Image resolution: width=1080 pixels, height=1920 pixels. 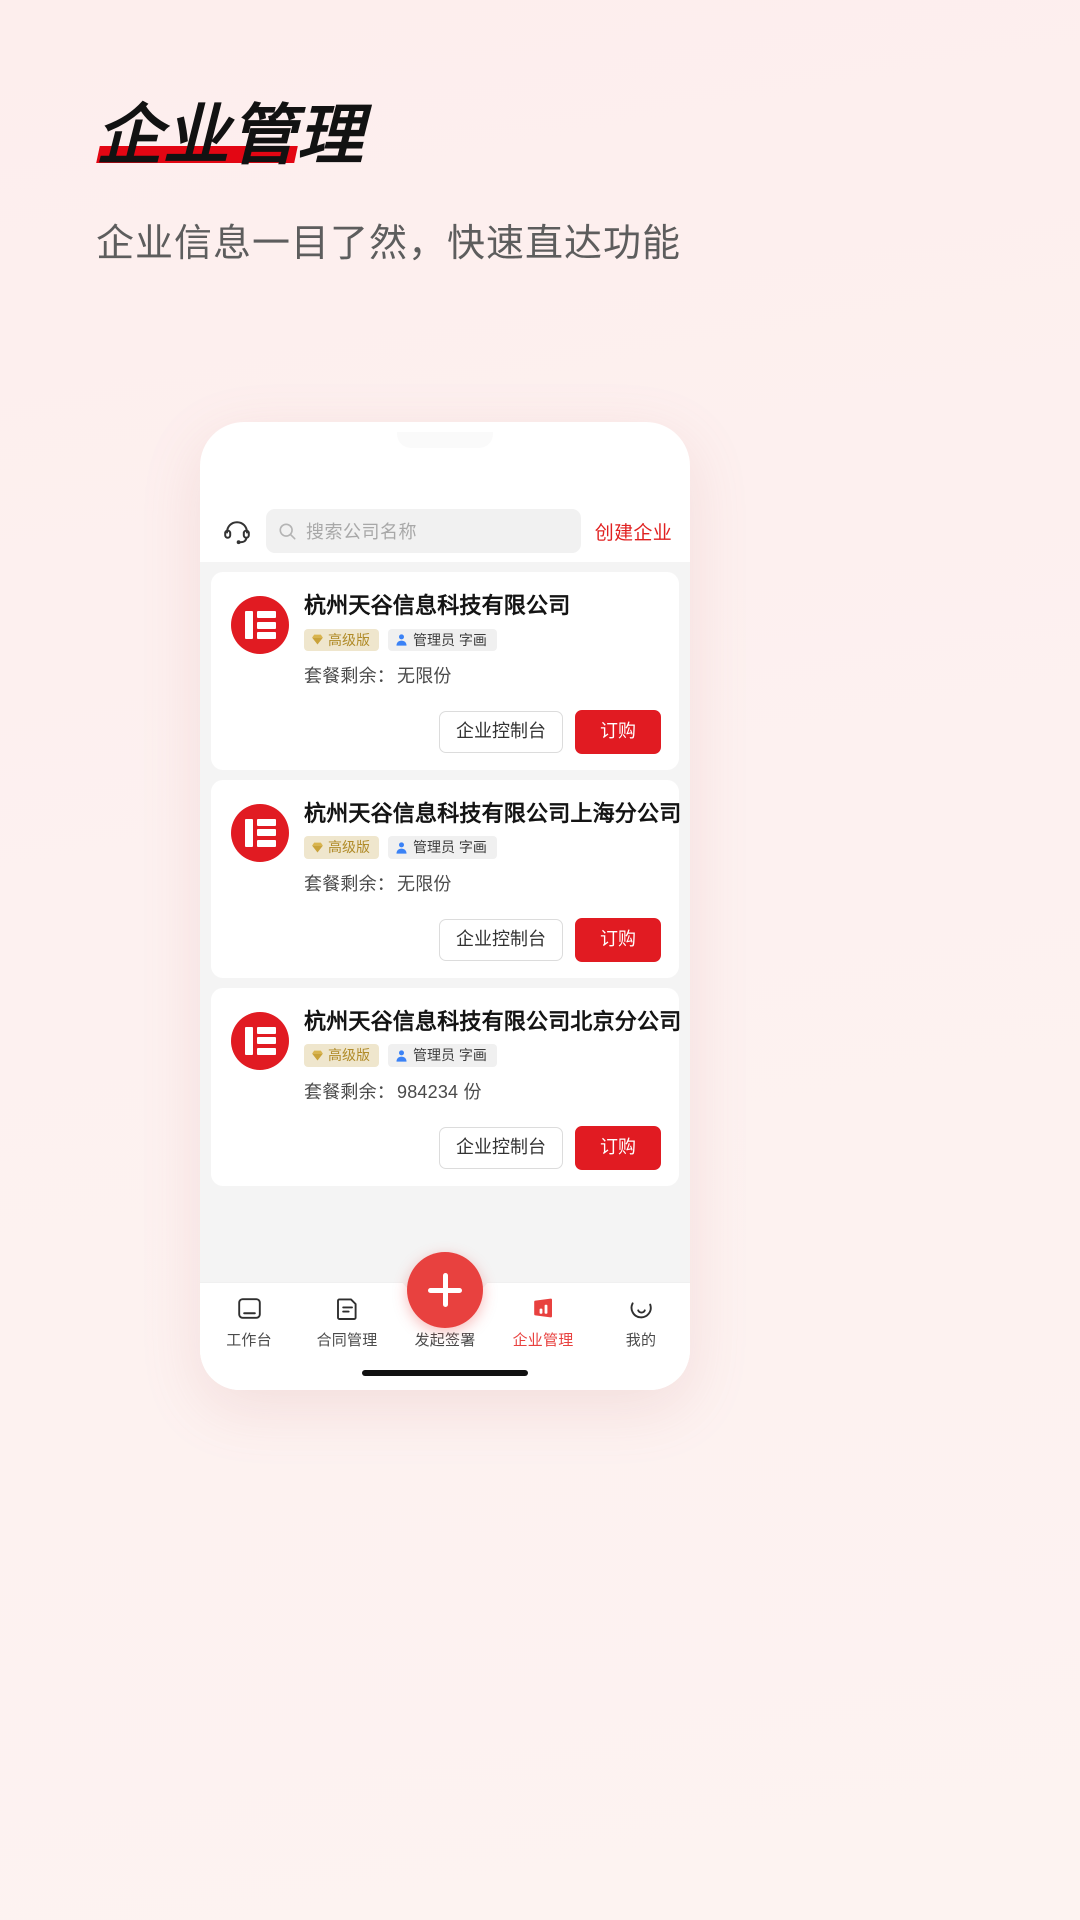 What do you see at coordinates (237, 531) in the screenshot?
I see `headset-icon` at bounding box center [237, 531].